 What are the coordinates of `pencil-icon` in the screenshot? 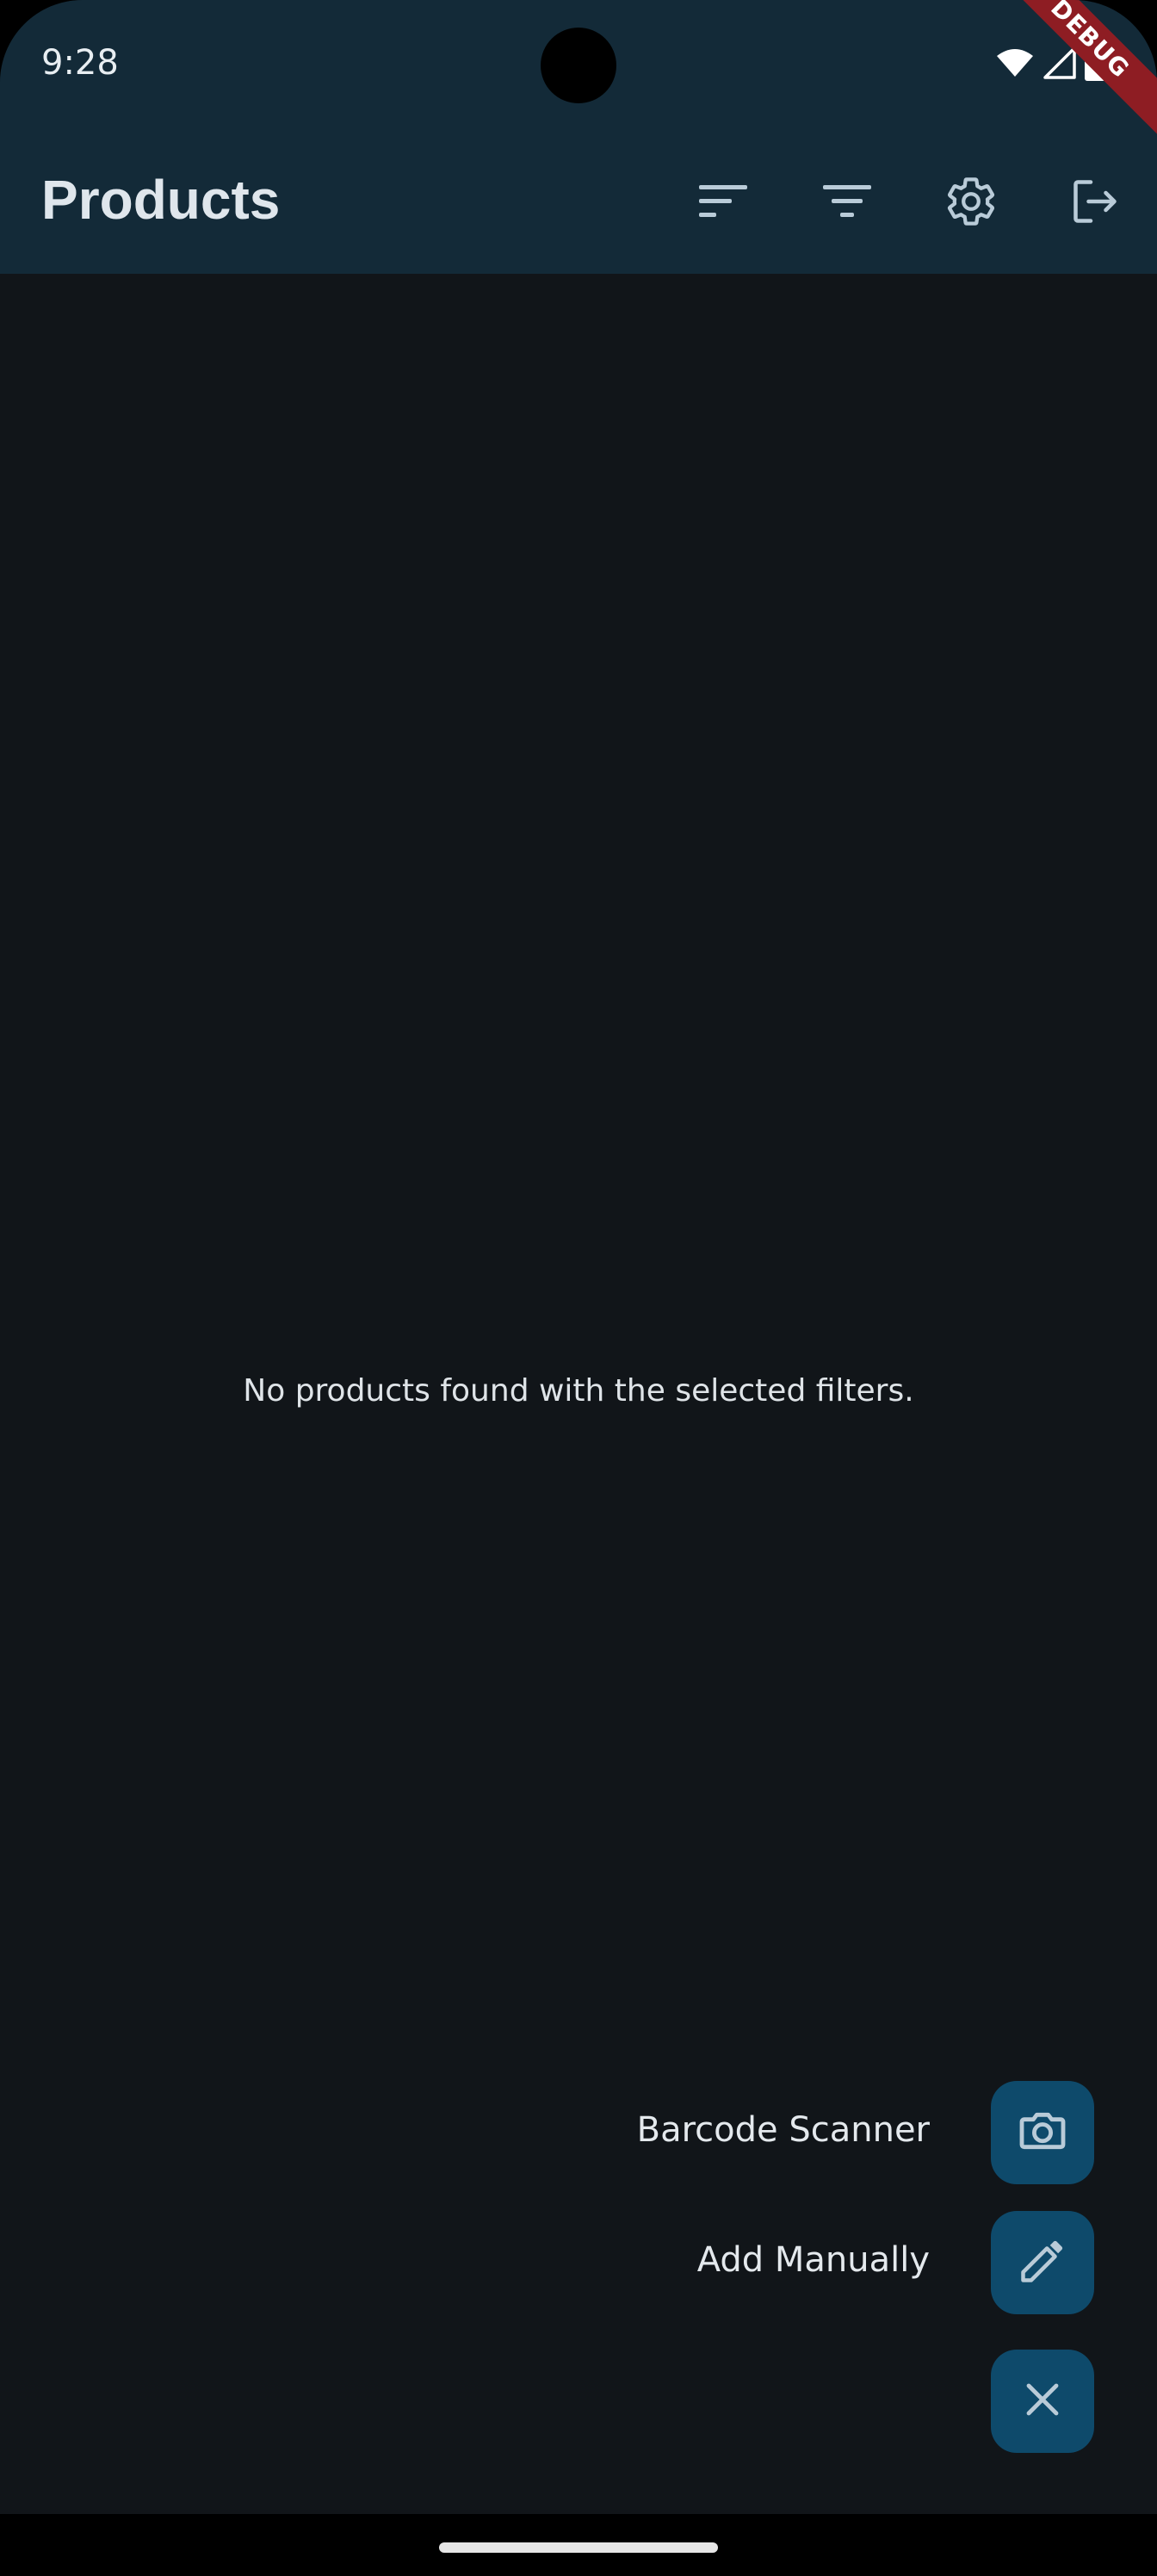 It's located at (1043, 2263).